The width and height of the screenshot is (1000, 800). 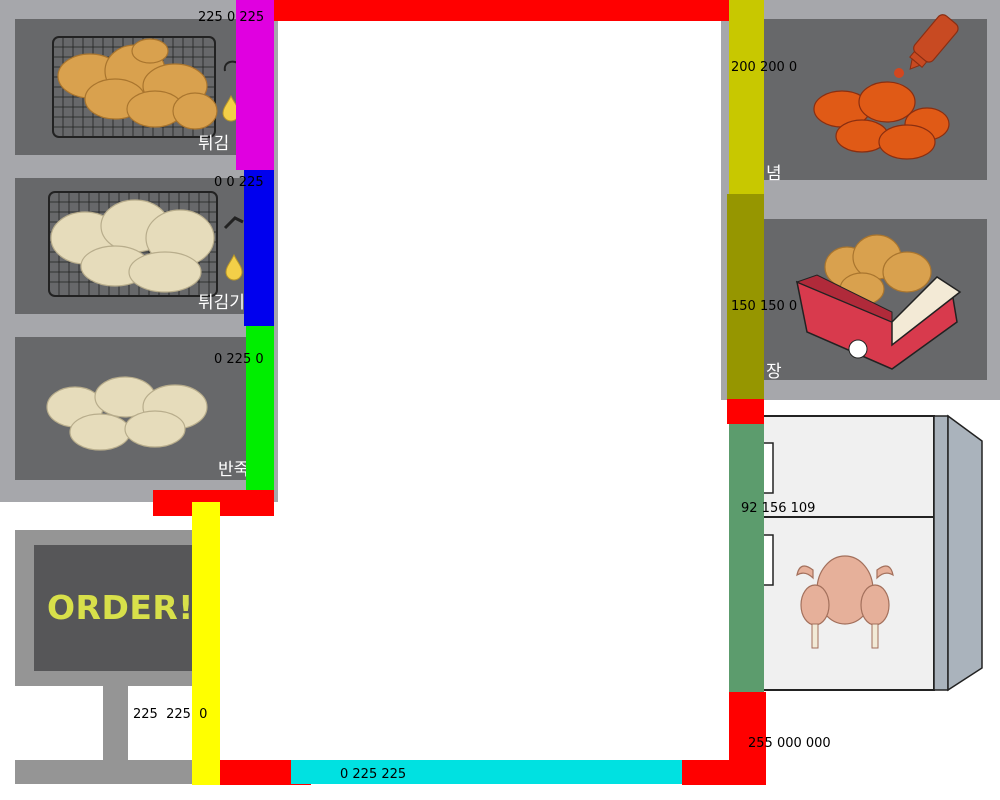 What do you see at coordinates (111, 772) in the screenshot?
I see `order-board-base` at bounding box center [111, 772].